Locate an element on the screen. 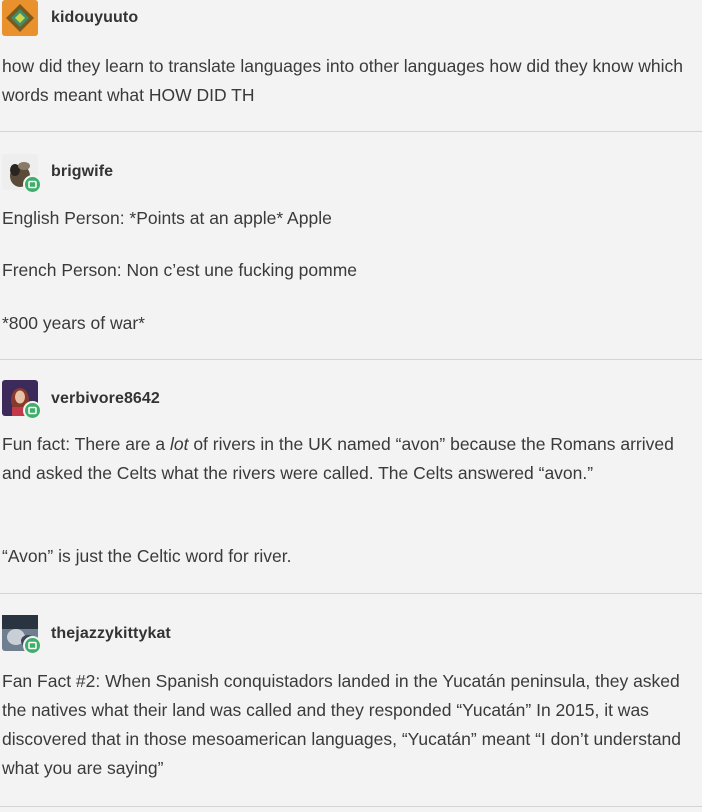 The height and width of the screenshot is (812, 702). post-text: *800 years of war* is located at coordinates (73, 323).